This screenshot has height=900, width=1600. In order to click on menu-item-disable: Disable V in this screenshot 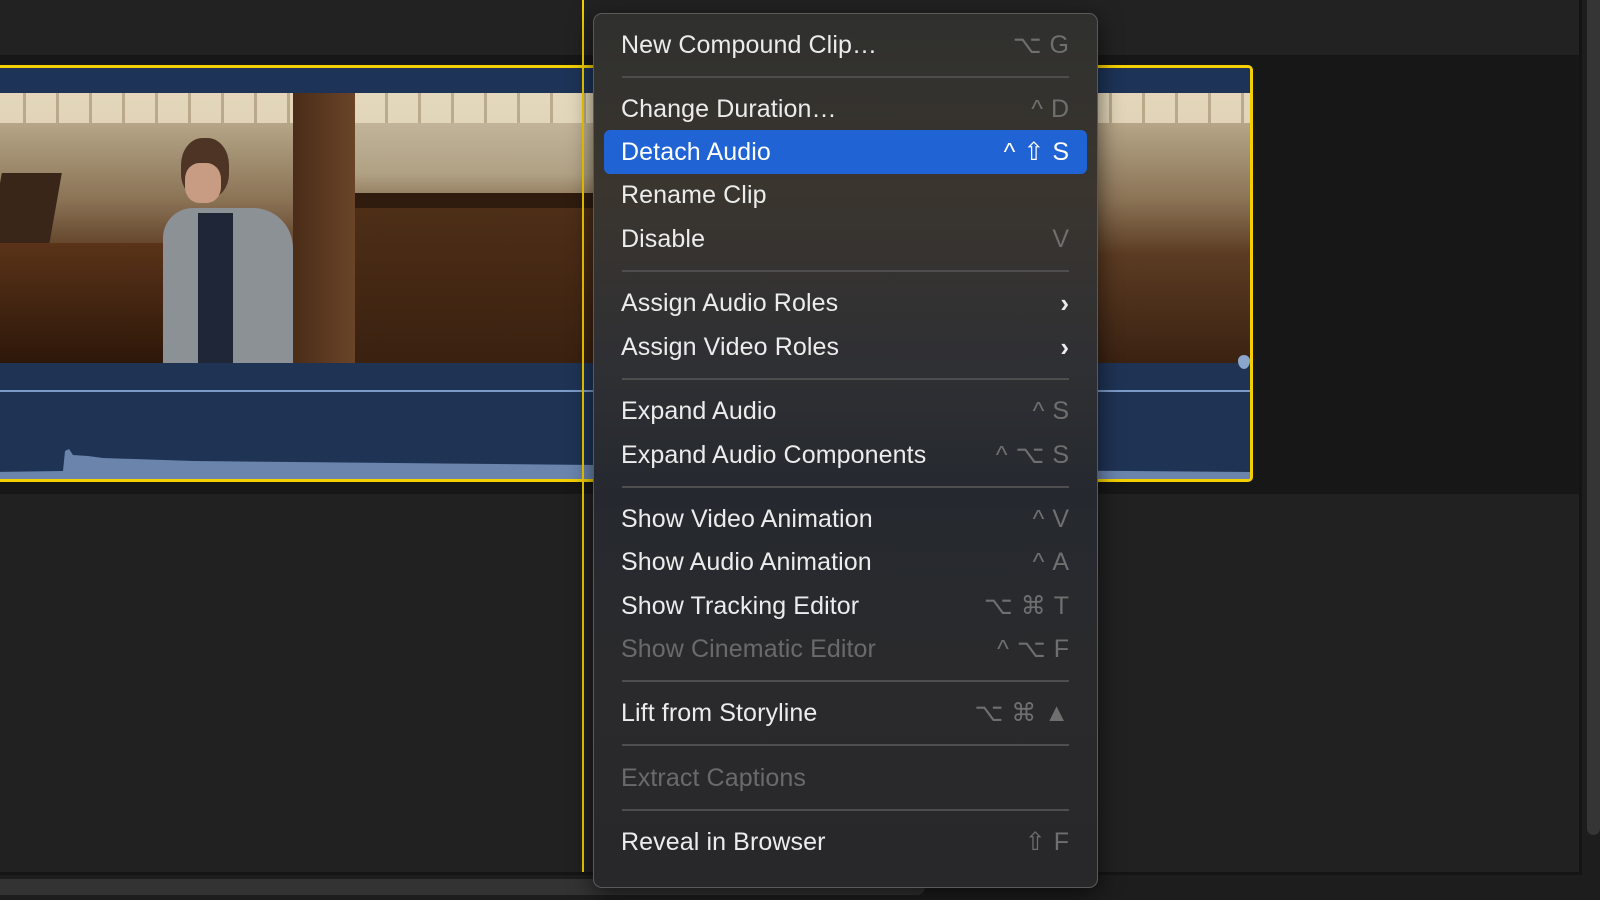, I will do `click(845, 239)`.